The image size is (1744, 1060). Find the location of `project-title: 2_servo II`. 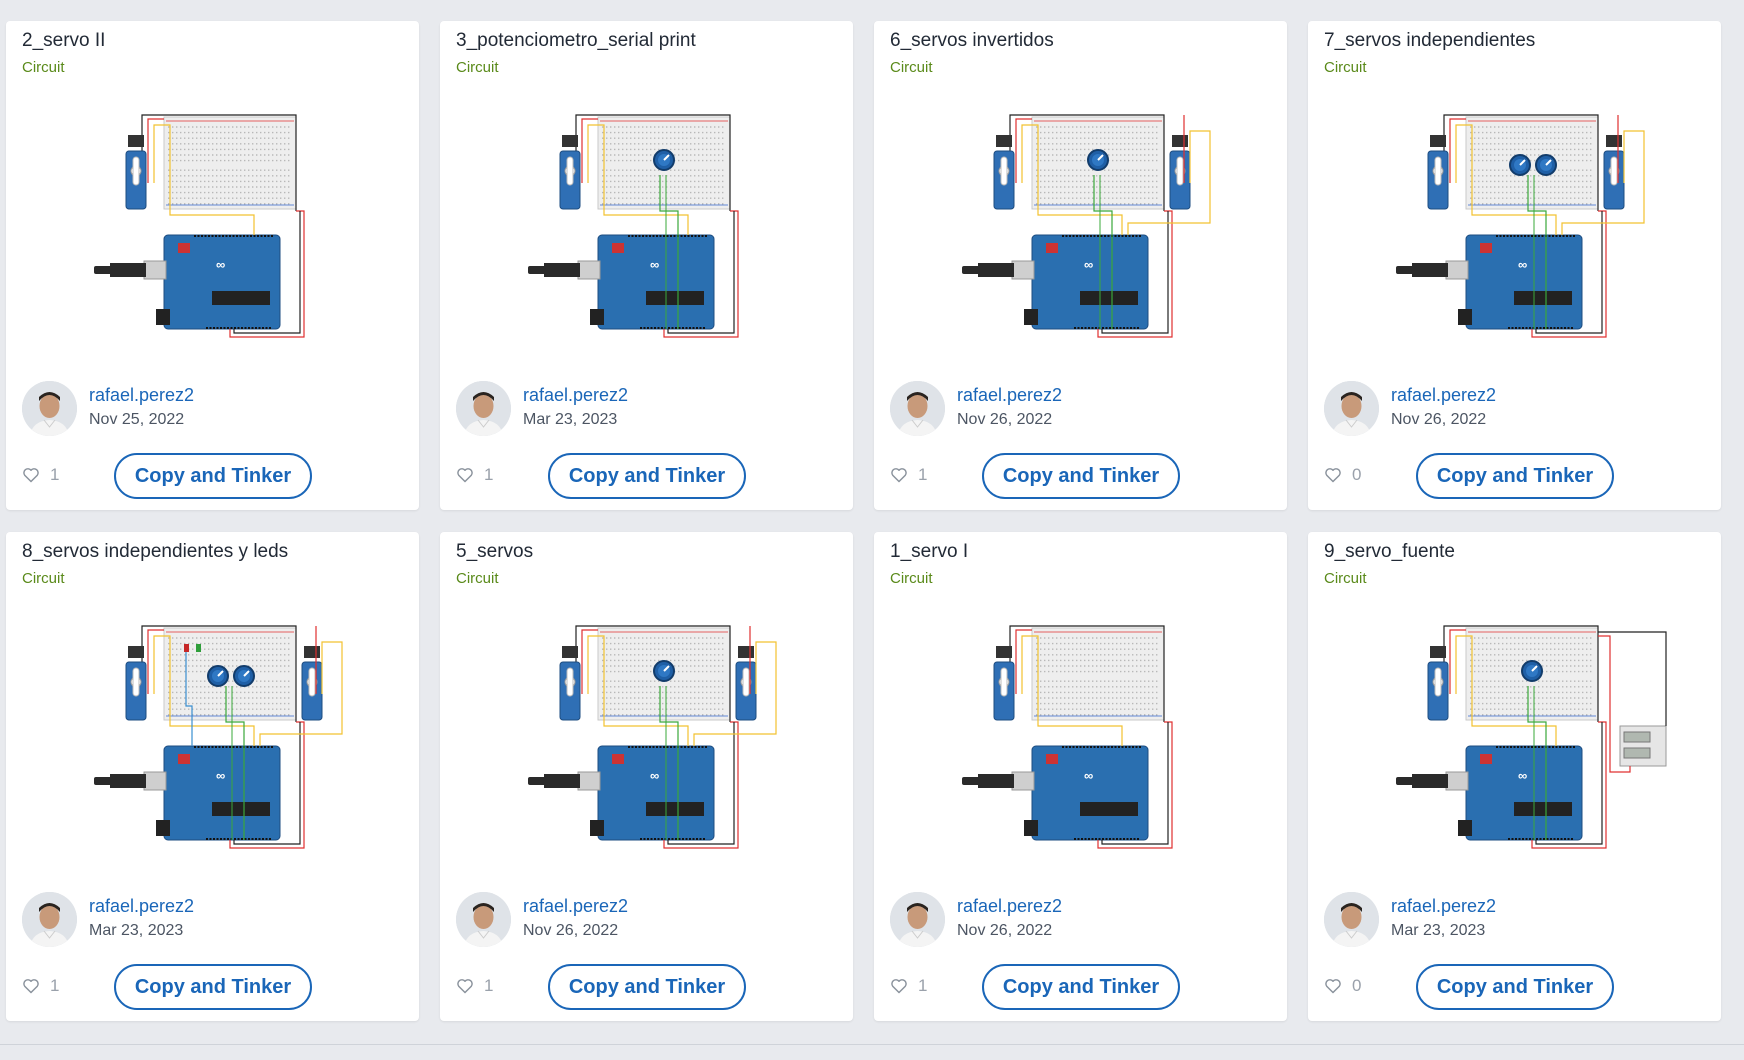

project-title: 2_servo II is located at coordinates (63, 41).